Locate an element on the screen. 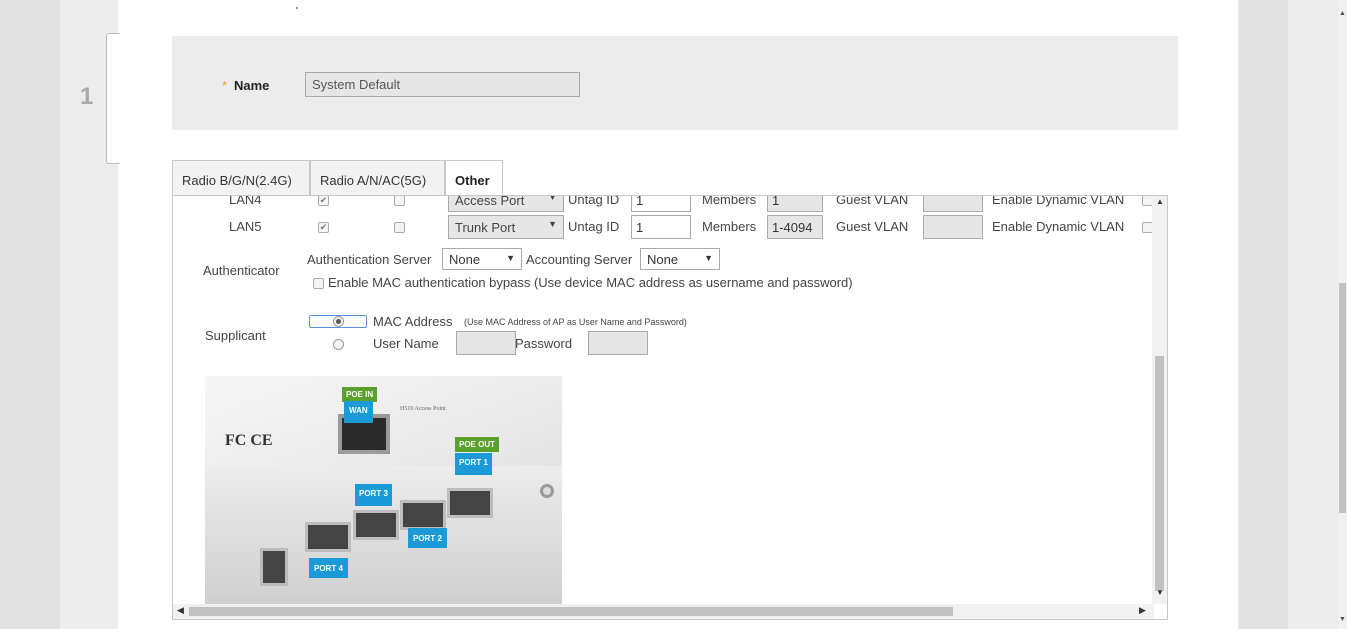  port2-tag: PORT 2 is located at coordinates (427, 538).